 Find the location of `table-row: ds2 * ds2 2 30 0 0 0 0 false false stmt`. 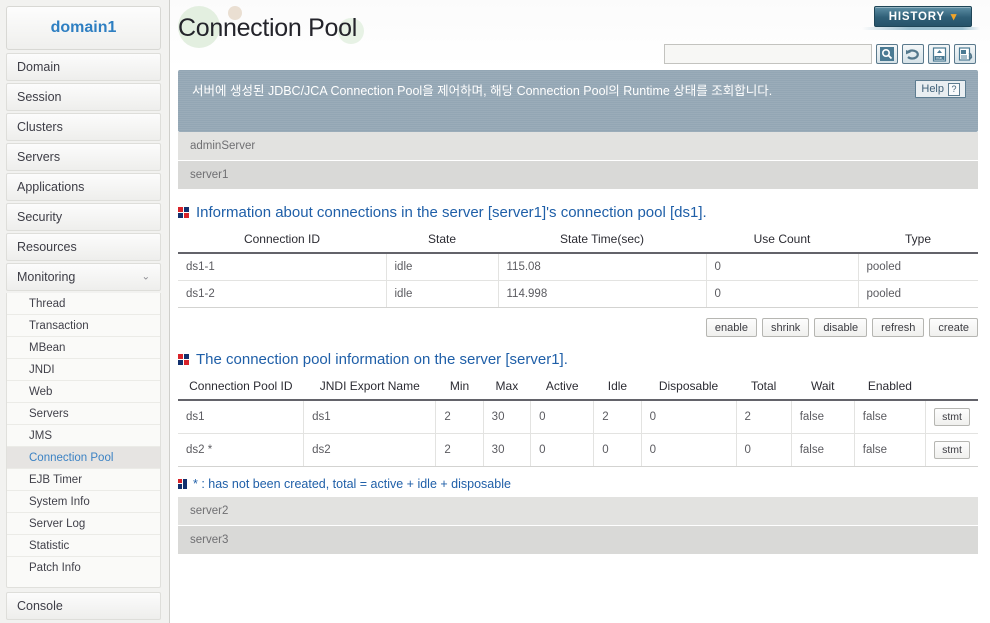

table-row: ds2 * ds2 2 30 0 0 0 0 false false stmt is located at coordinates (578, 450).